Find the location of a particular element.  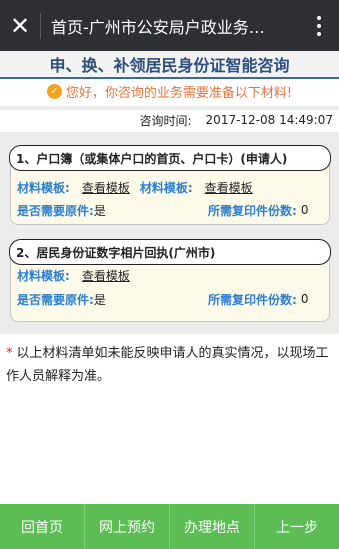

bottom-navigation: 回首页 网上预约 办理地点 上一步 is located at coordinates (169, 526).